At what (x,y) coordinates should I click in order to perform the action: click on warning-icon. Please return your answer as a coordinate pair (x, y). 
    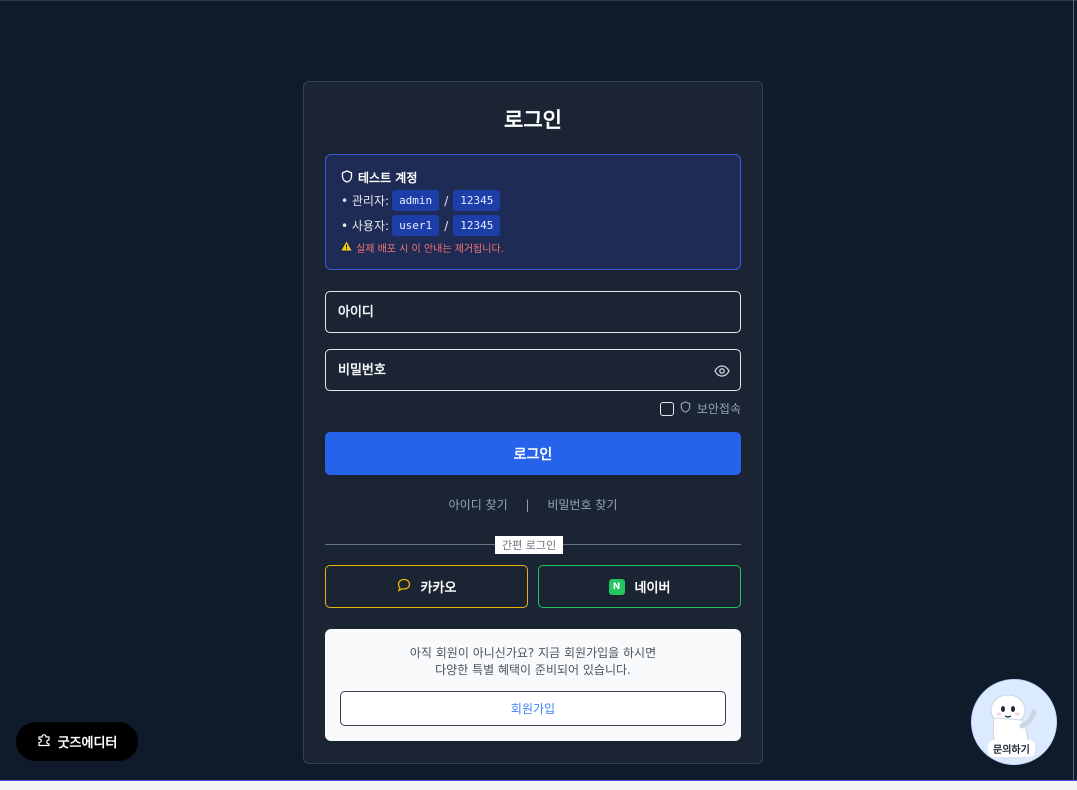
    Looking at the image, I should click on (346, 247).